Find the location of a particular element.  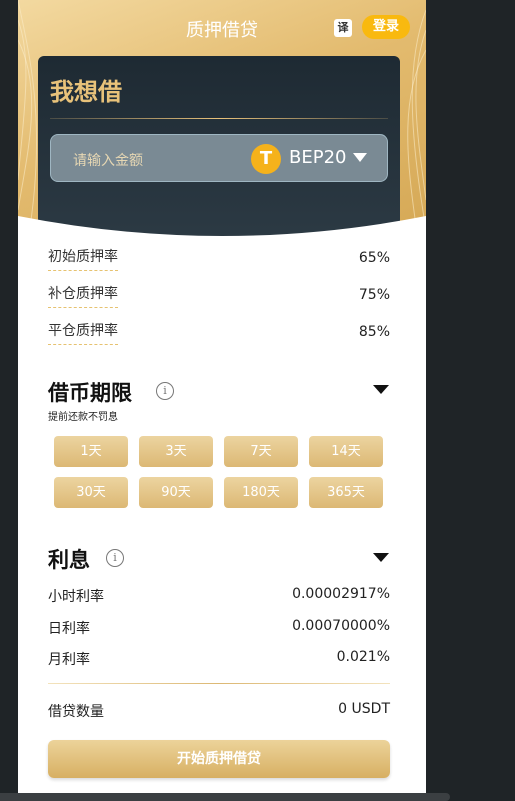

term-option-7d: 7天 is located at coordinates (261, 451).